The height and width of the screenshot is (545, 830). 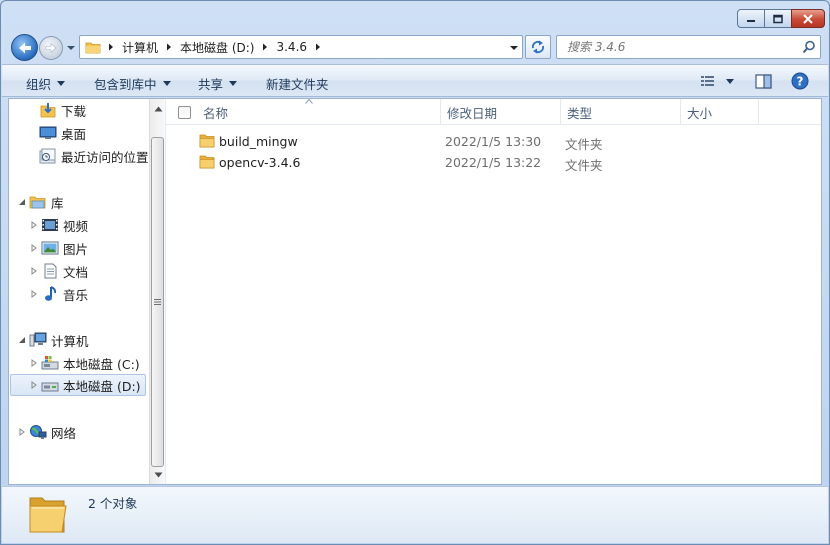 What do you see at coordinates (58, 225) in the screenshot?
I see `nav-item-videos: 视频` at bounding box center [58, 225].